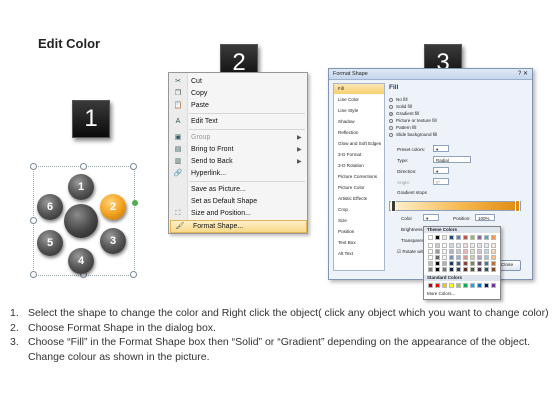 The width and height of the screenshot is (560, 420). I want to click on rotate-handle, so click(135, 203).